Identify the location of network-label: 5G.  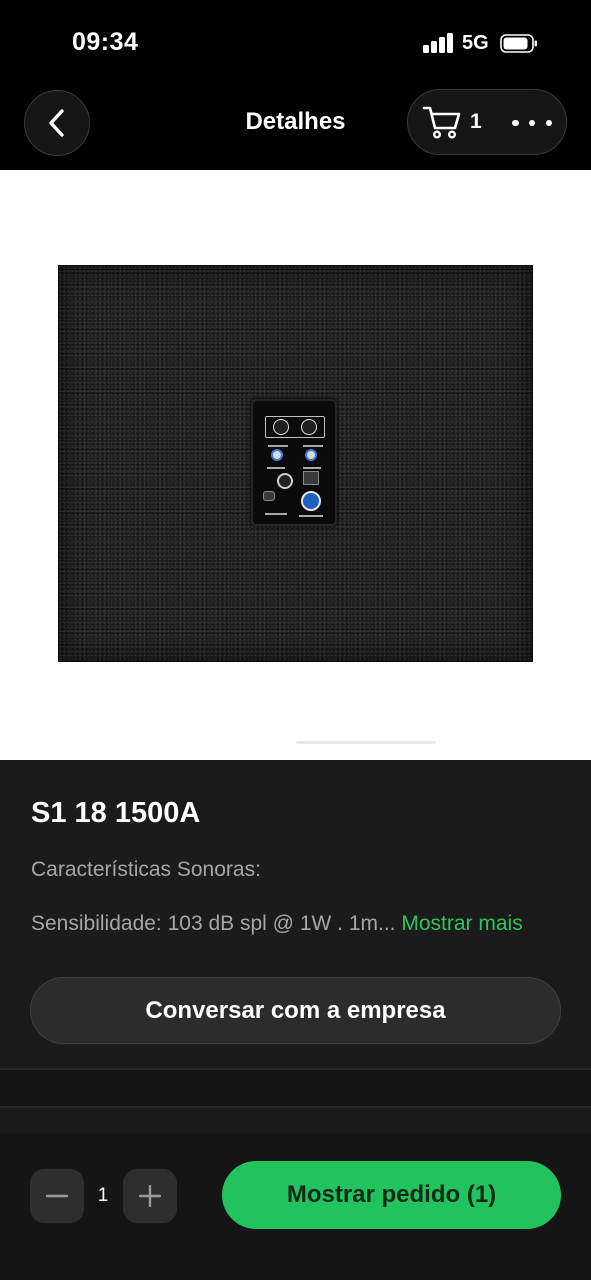
(475, 43).